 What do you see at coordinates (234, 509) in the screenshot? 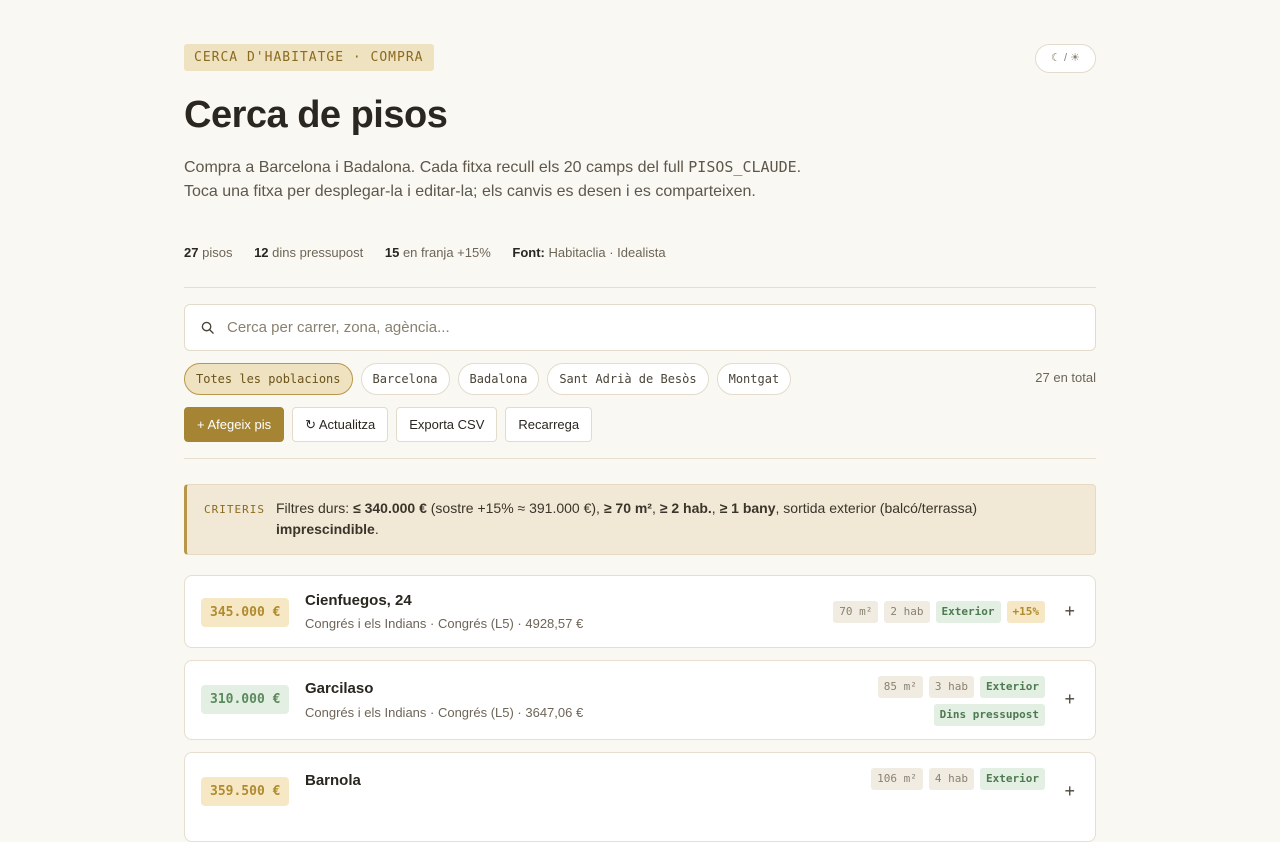
I see `criteria-tag: CRITERIS` at bounding box center [234, 509].